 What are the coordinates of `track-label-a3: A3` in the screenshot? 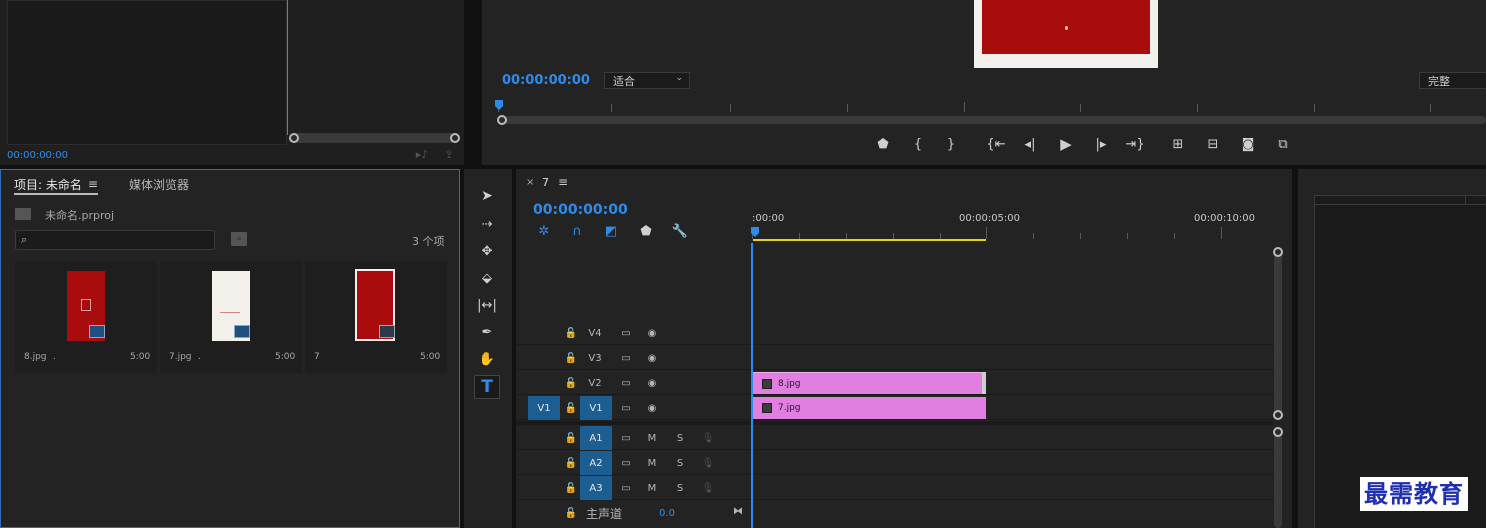 It's located at (596, 488).